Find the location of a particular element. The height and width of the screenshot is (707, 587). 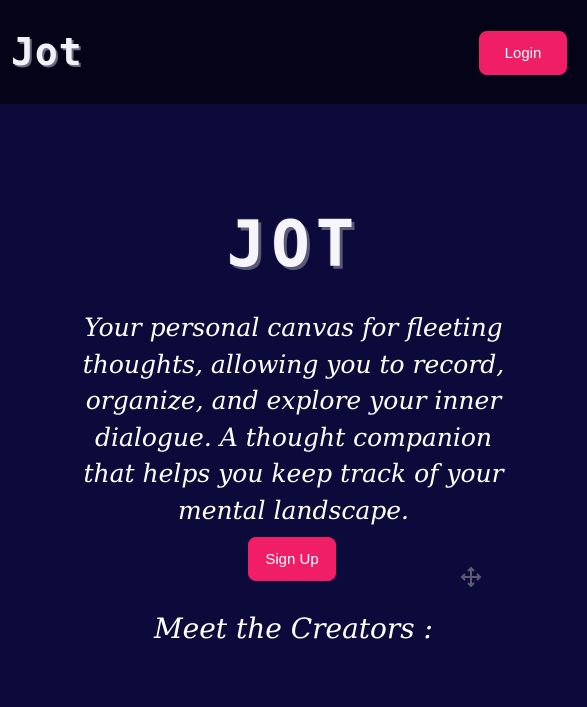

login-button: Login is located at coordinates (523, 53).